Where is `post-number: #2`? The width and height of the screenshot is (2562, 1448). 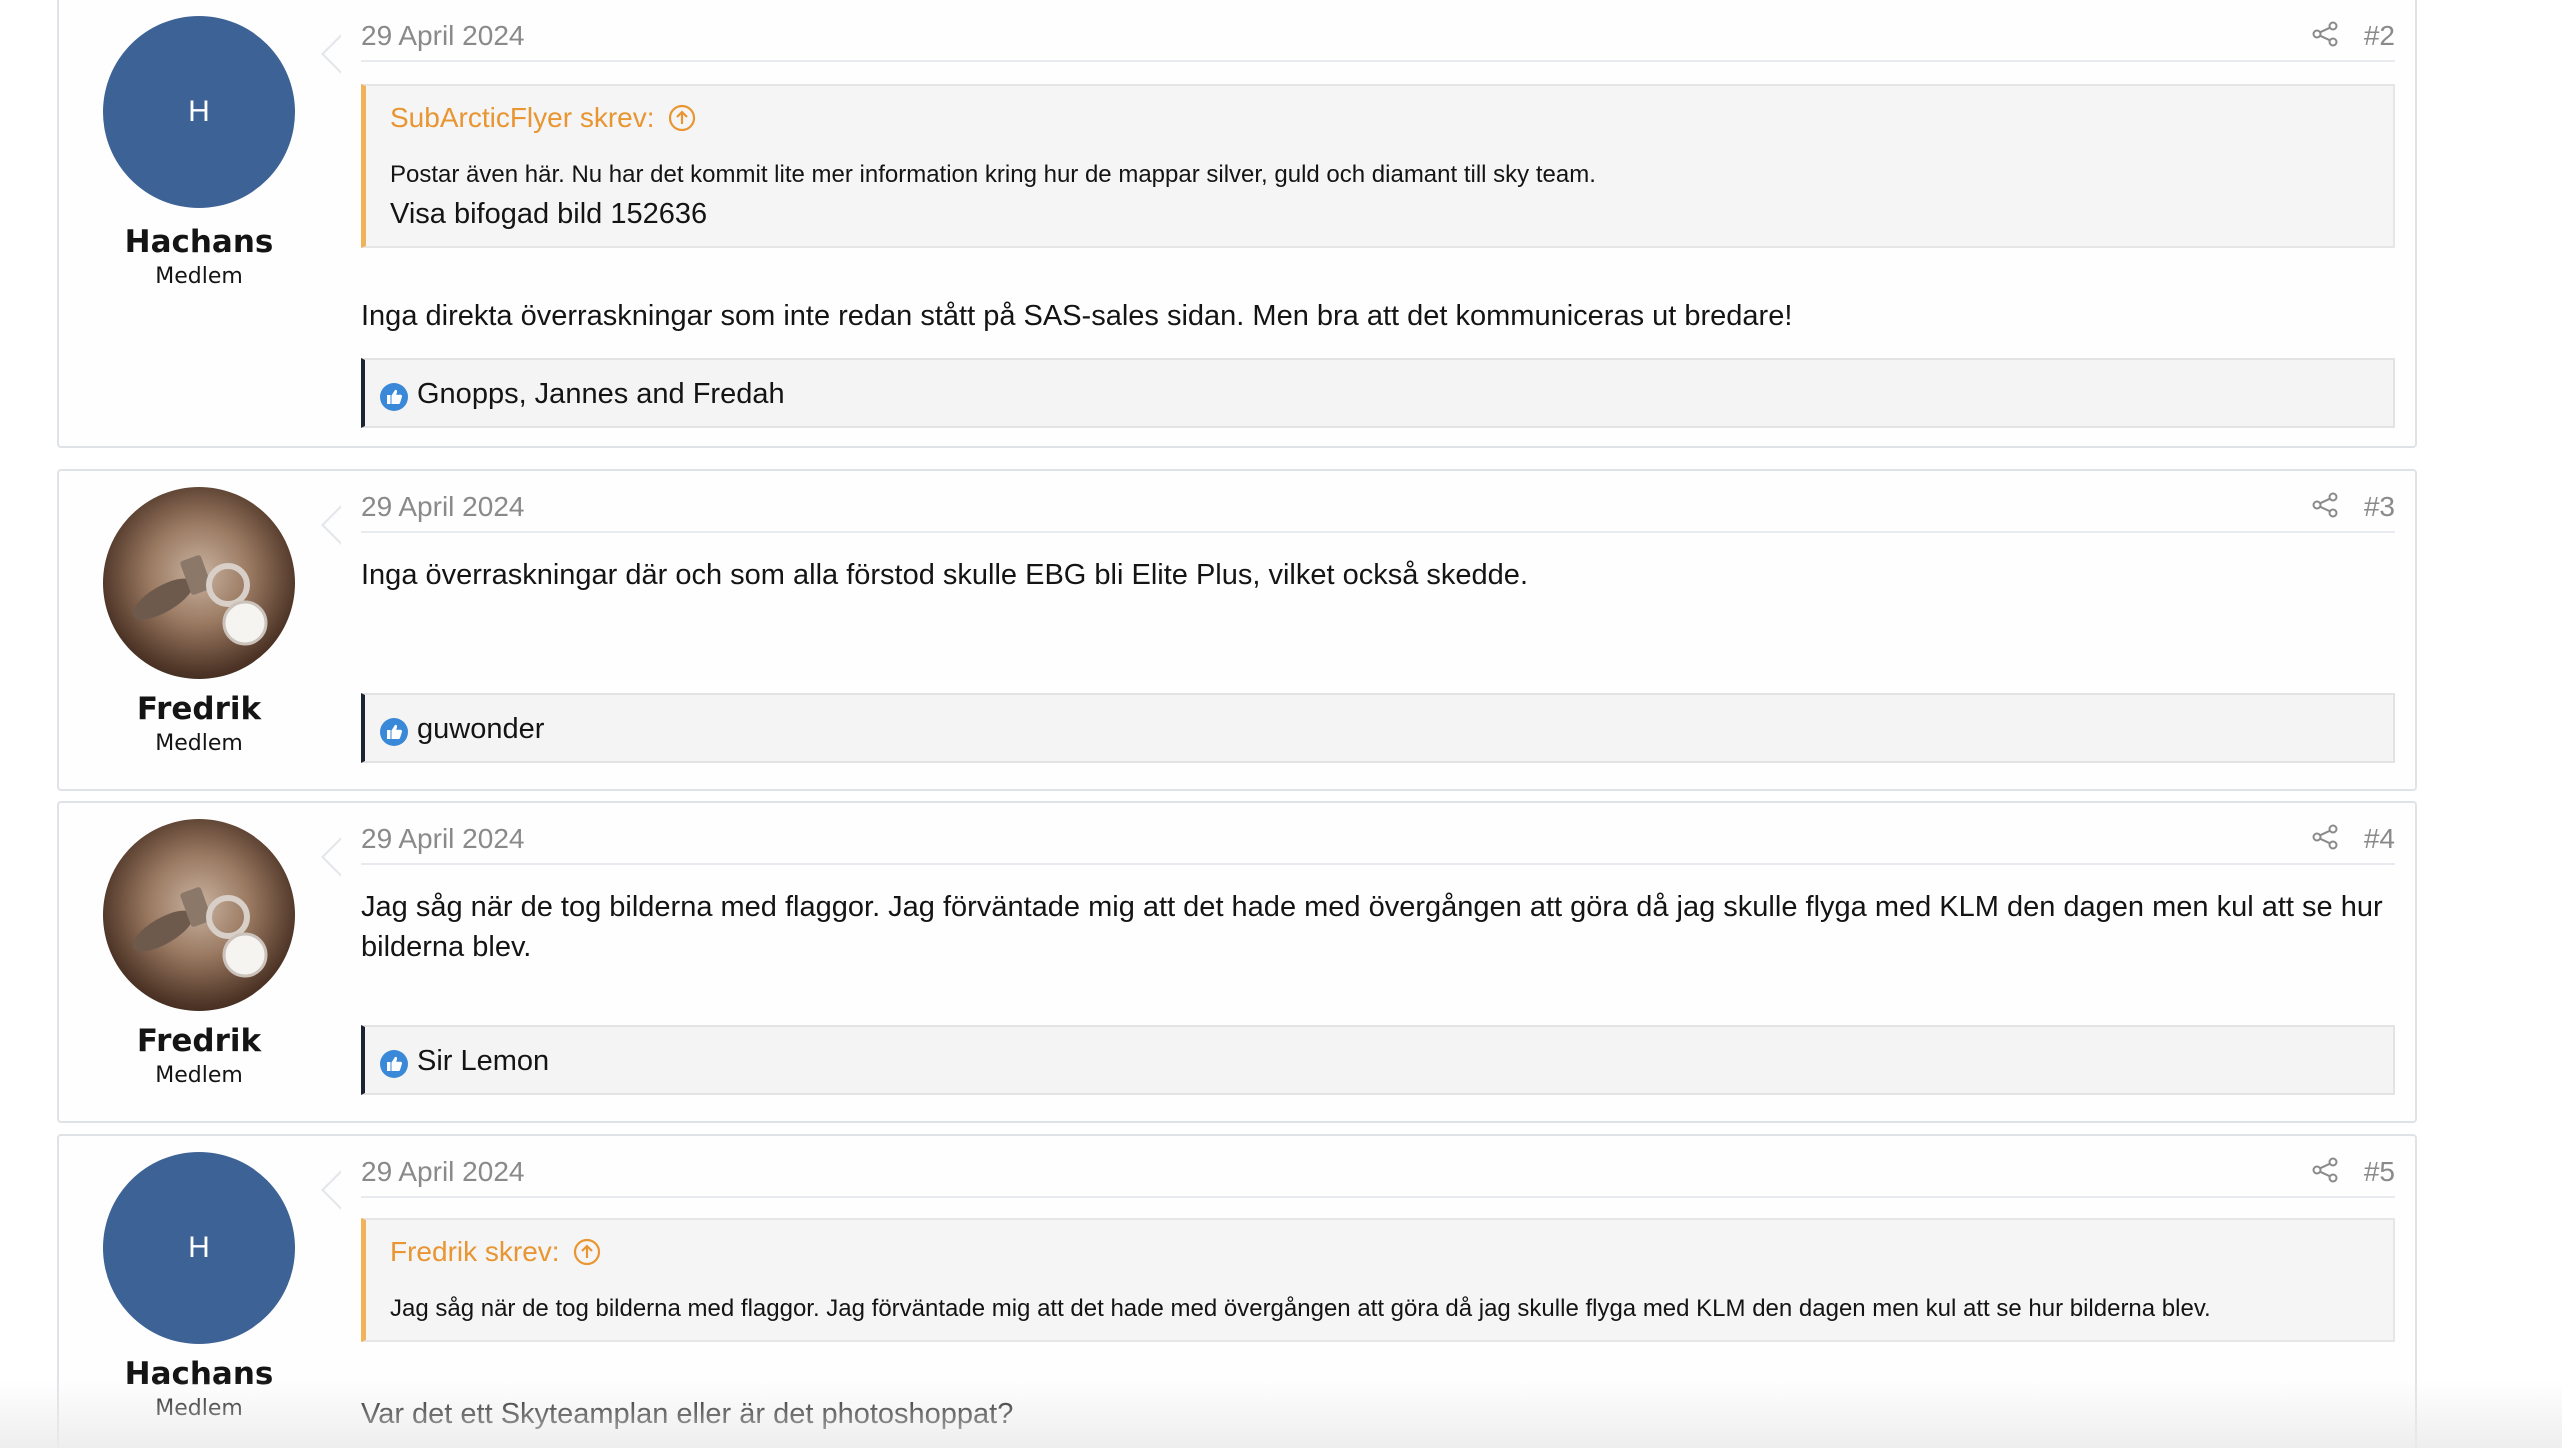
post-number: #2 is located at coordinates (2379, 36).